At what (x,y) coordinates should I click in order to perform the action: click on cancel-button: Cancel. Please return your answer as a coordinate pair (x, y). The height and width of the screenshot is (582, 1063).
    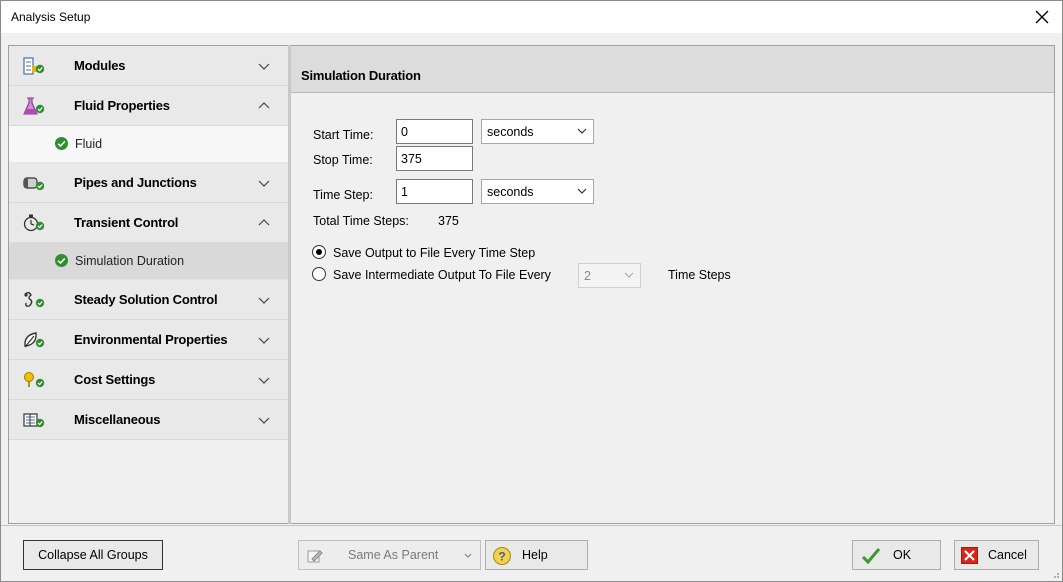
    Looking at the image, I should click on (996, 555).